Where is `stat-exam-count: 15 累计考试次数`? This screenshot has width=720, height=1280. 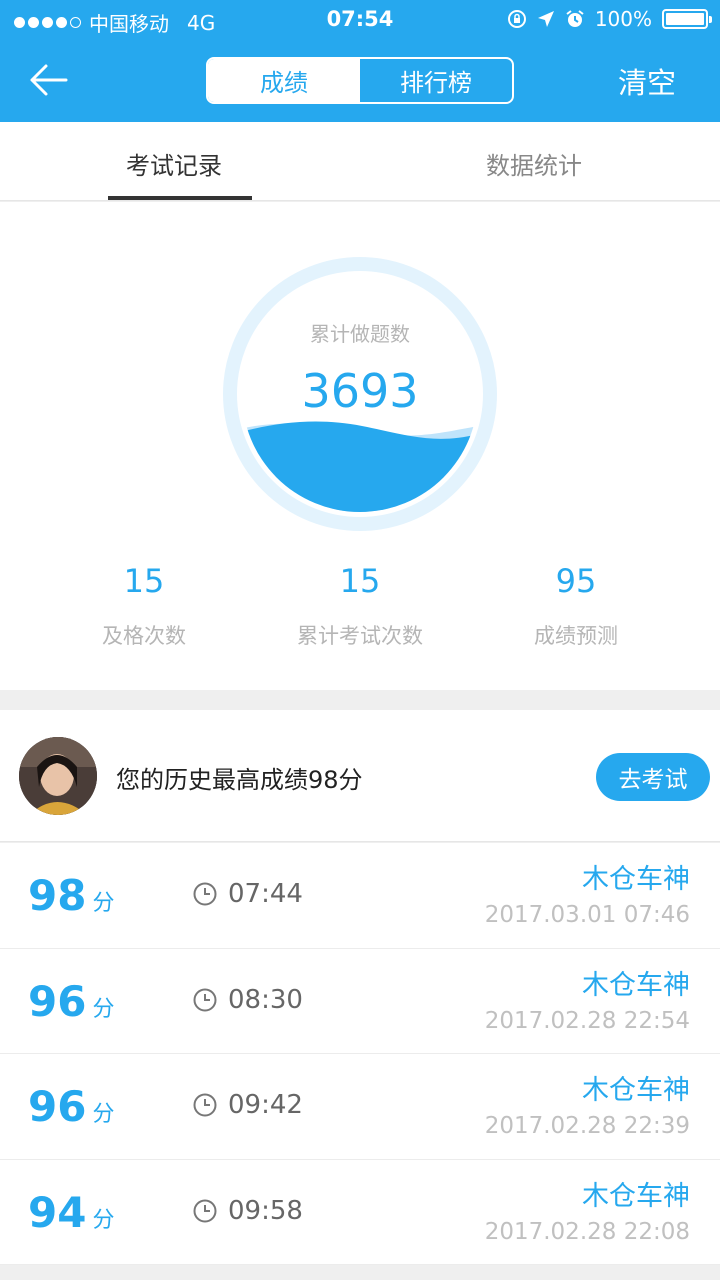
stat-exam-count: 15 累计考试次数 is located at coordinates (360, 606).